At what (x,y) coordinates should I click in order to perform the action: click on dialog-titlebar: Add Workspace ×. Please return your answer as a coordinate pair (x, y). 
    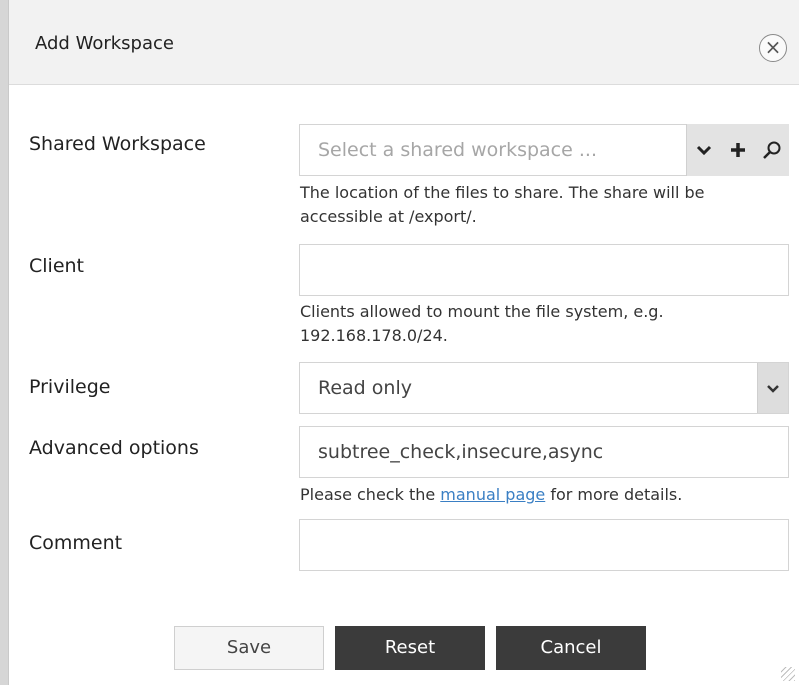
    Looking at the image, I should click on (404, 42).